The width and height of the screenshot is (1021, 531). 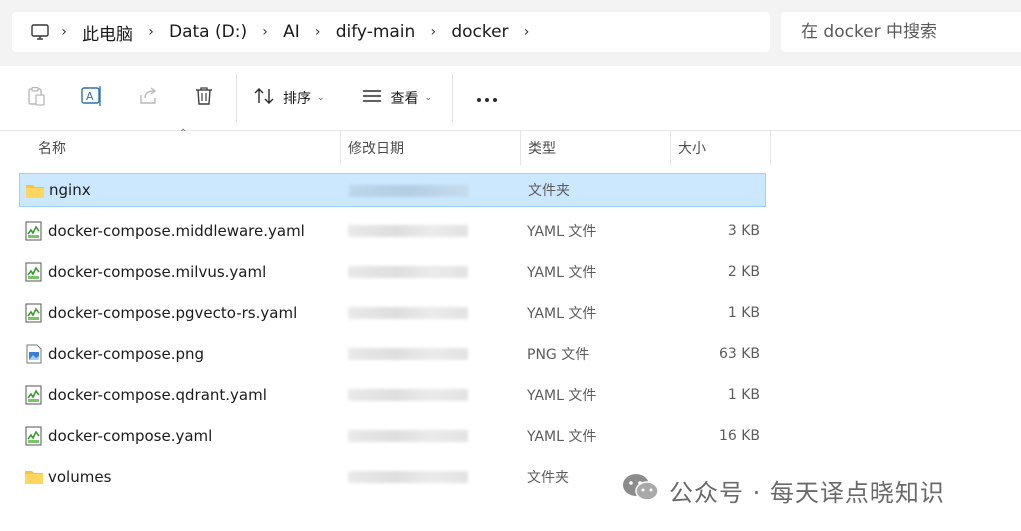 I want to click on file-name: docker-compose.middleware.yaml, so click(x=176, y=231).